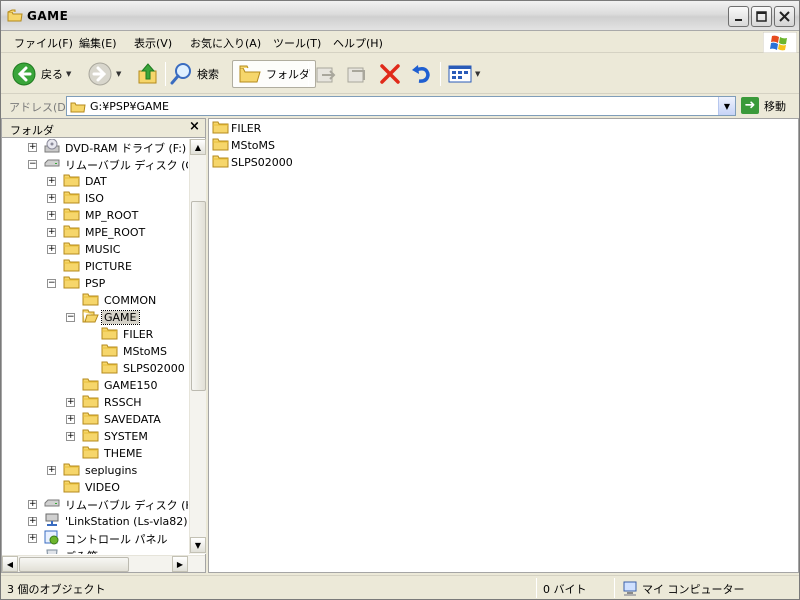 The height and width of the screenshot is (600, 800). What do you see at coordinates (76, 198) in the screenshot?
I see `tree-item: + ISO` at bounding box center [76, 198].